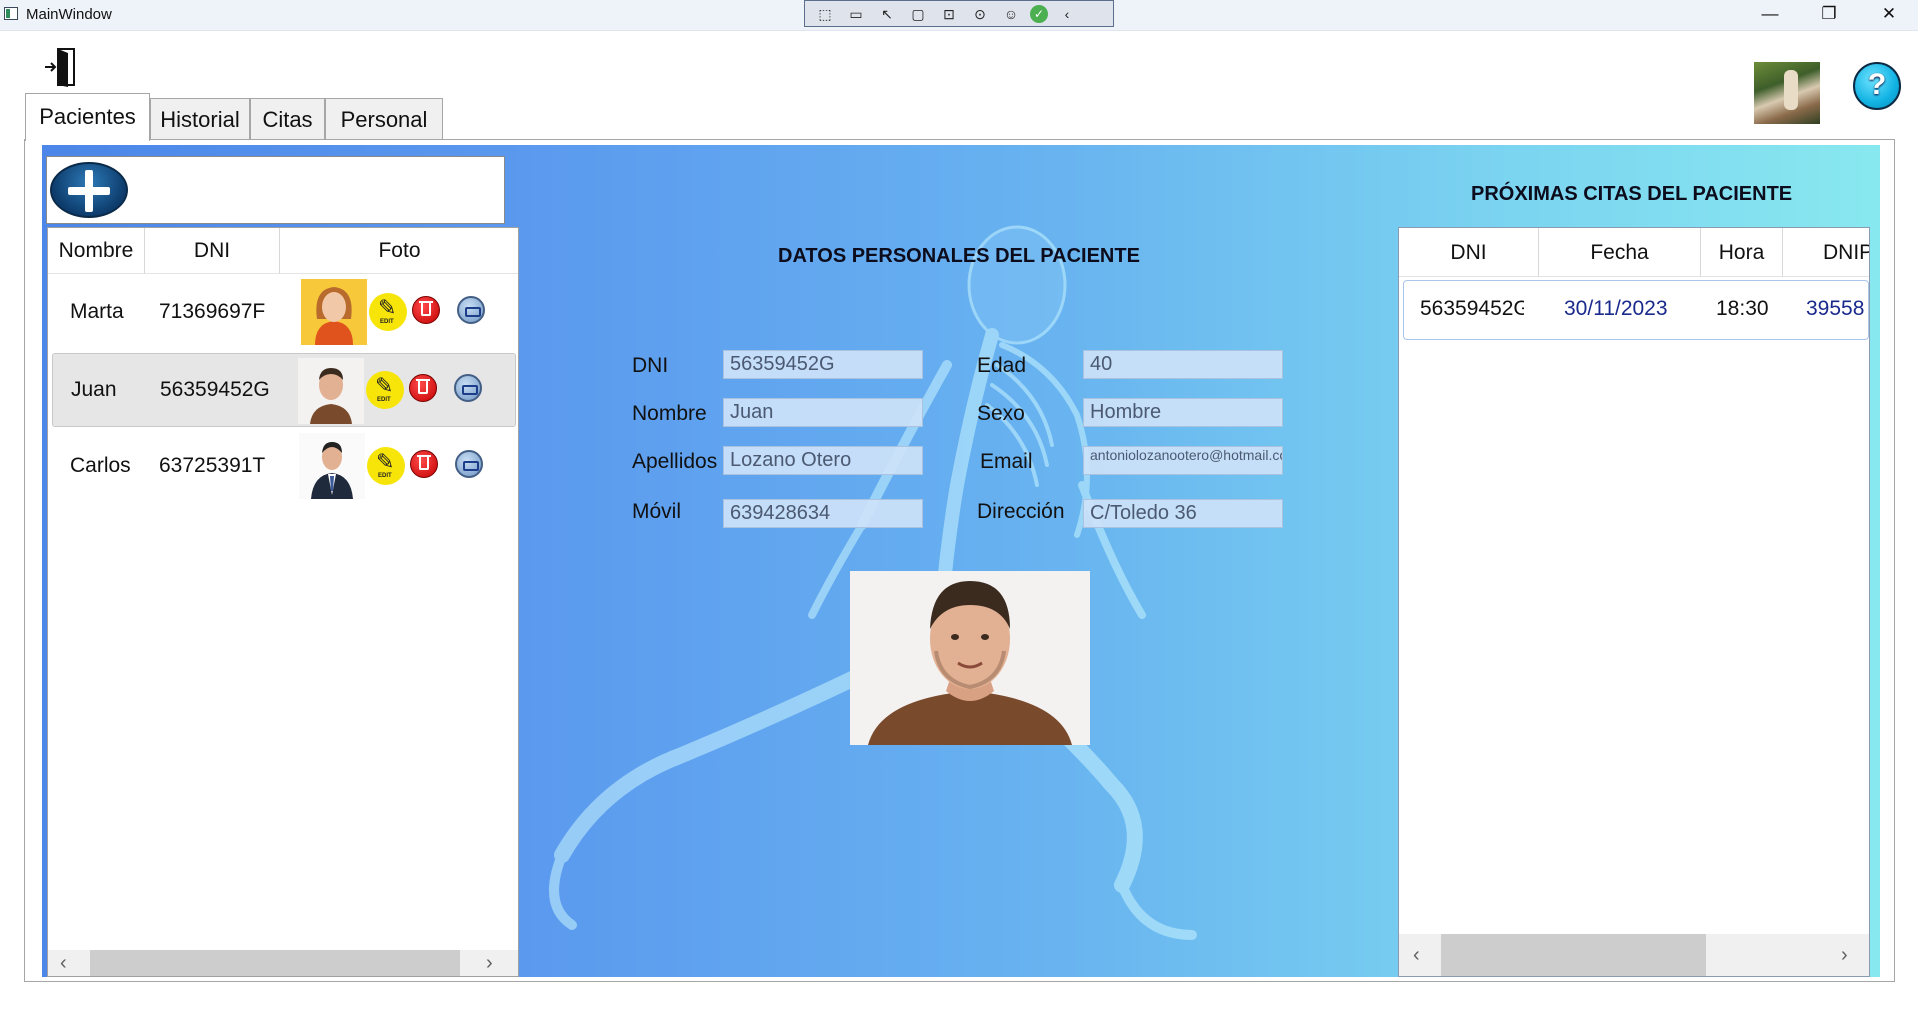 The image size is (1918, 1017). Describe the element at coordinates (1039, 13) in the screenshot. I see `ok-check-icon: ✓` at that location.